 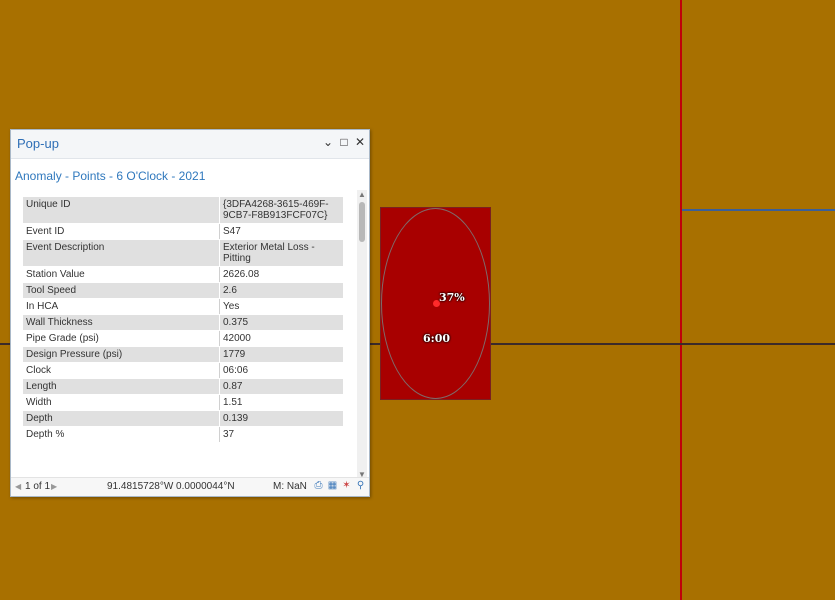 I want to click on flash-icon: ✶, so click(x=346, y=486).